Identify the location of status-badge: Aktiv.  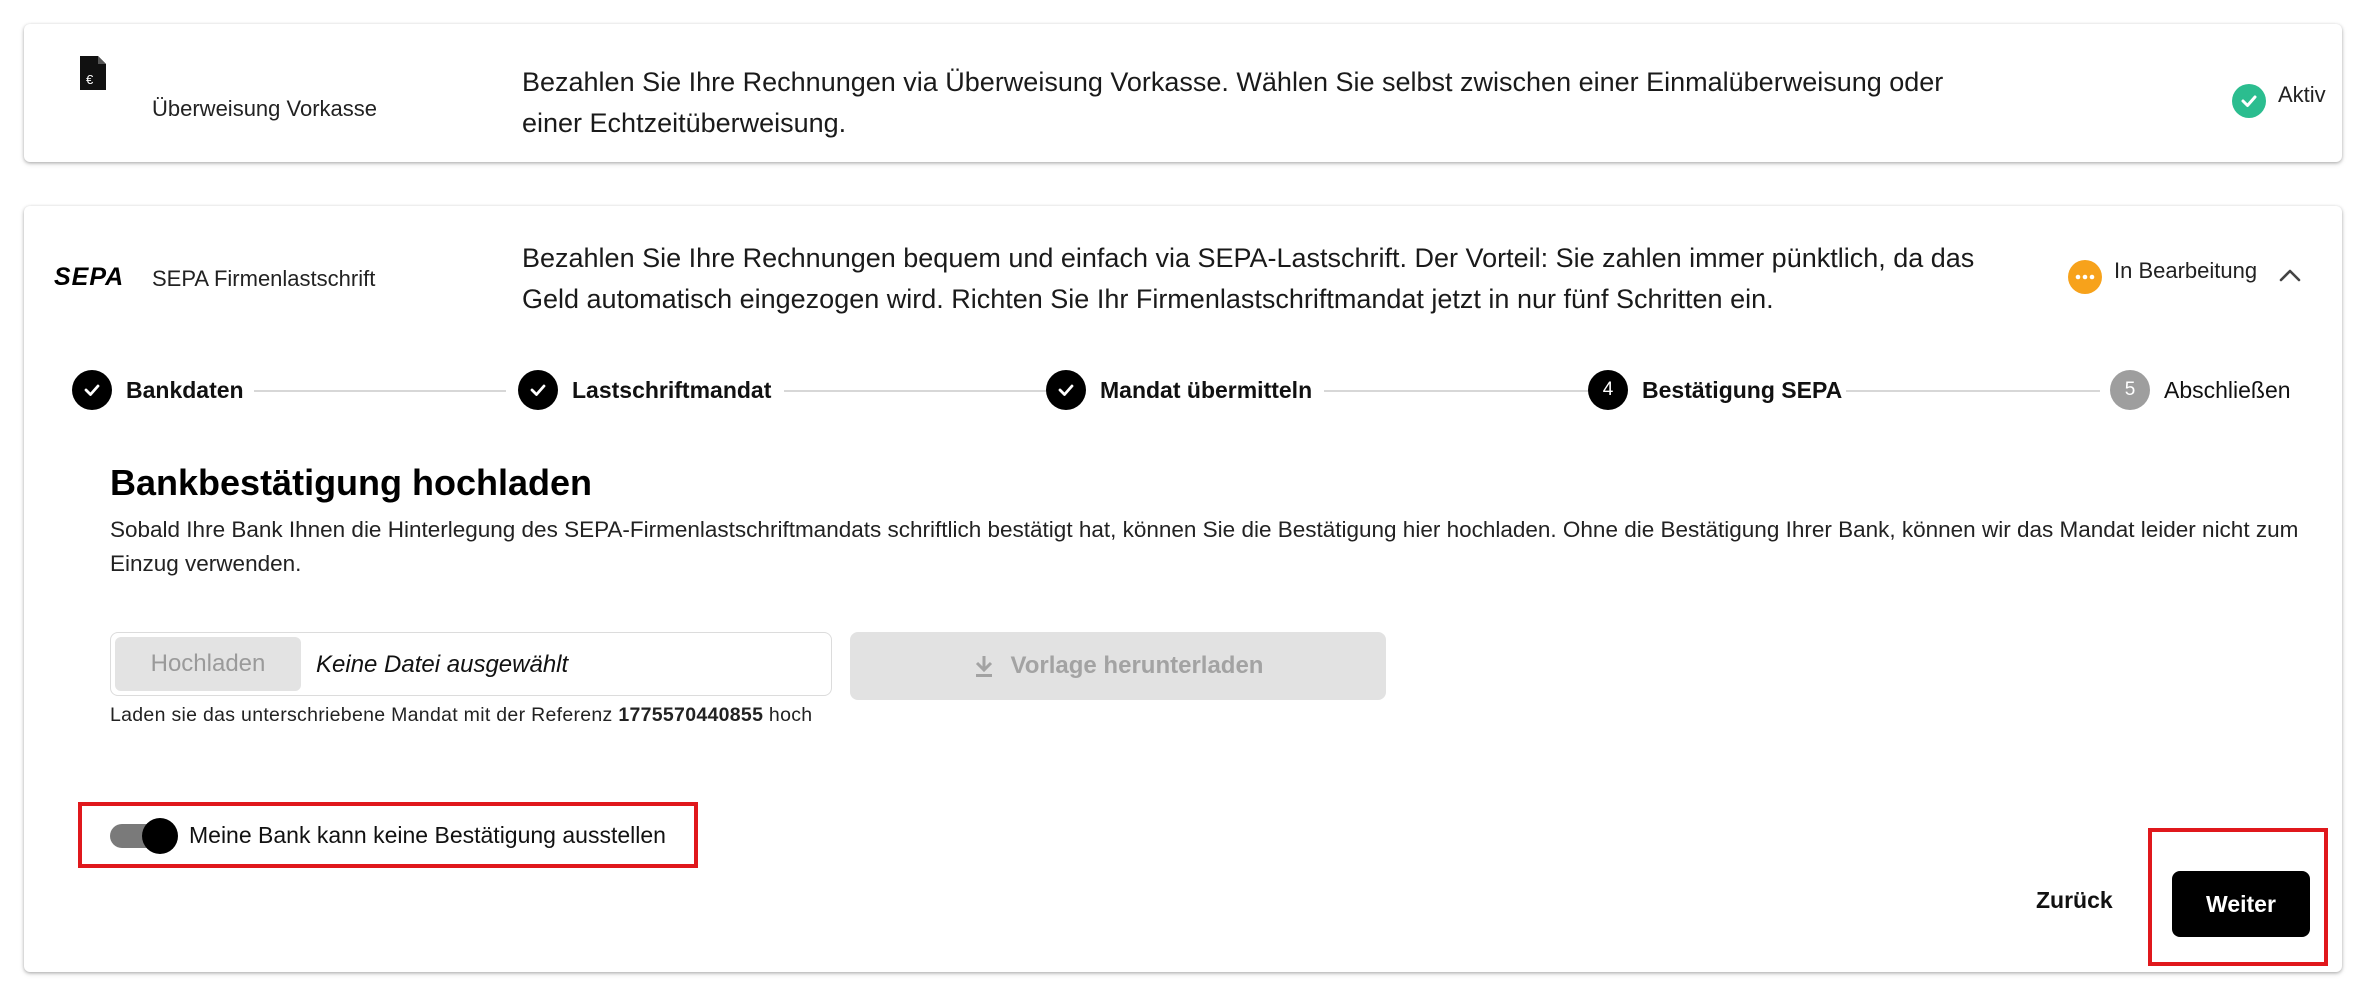
(2279, 100).